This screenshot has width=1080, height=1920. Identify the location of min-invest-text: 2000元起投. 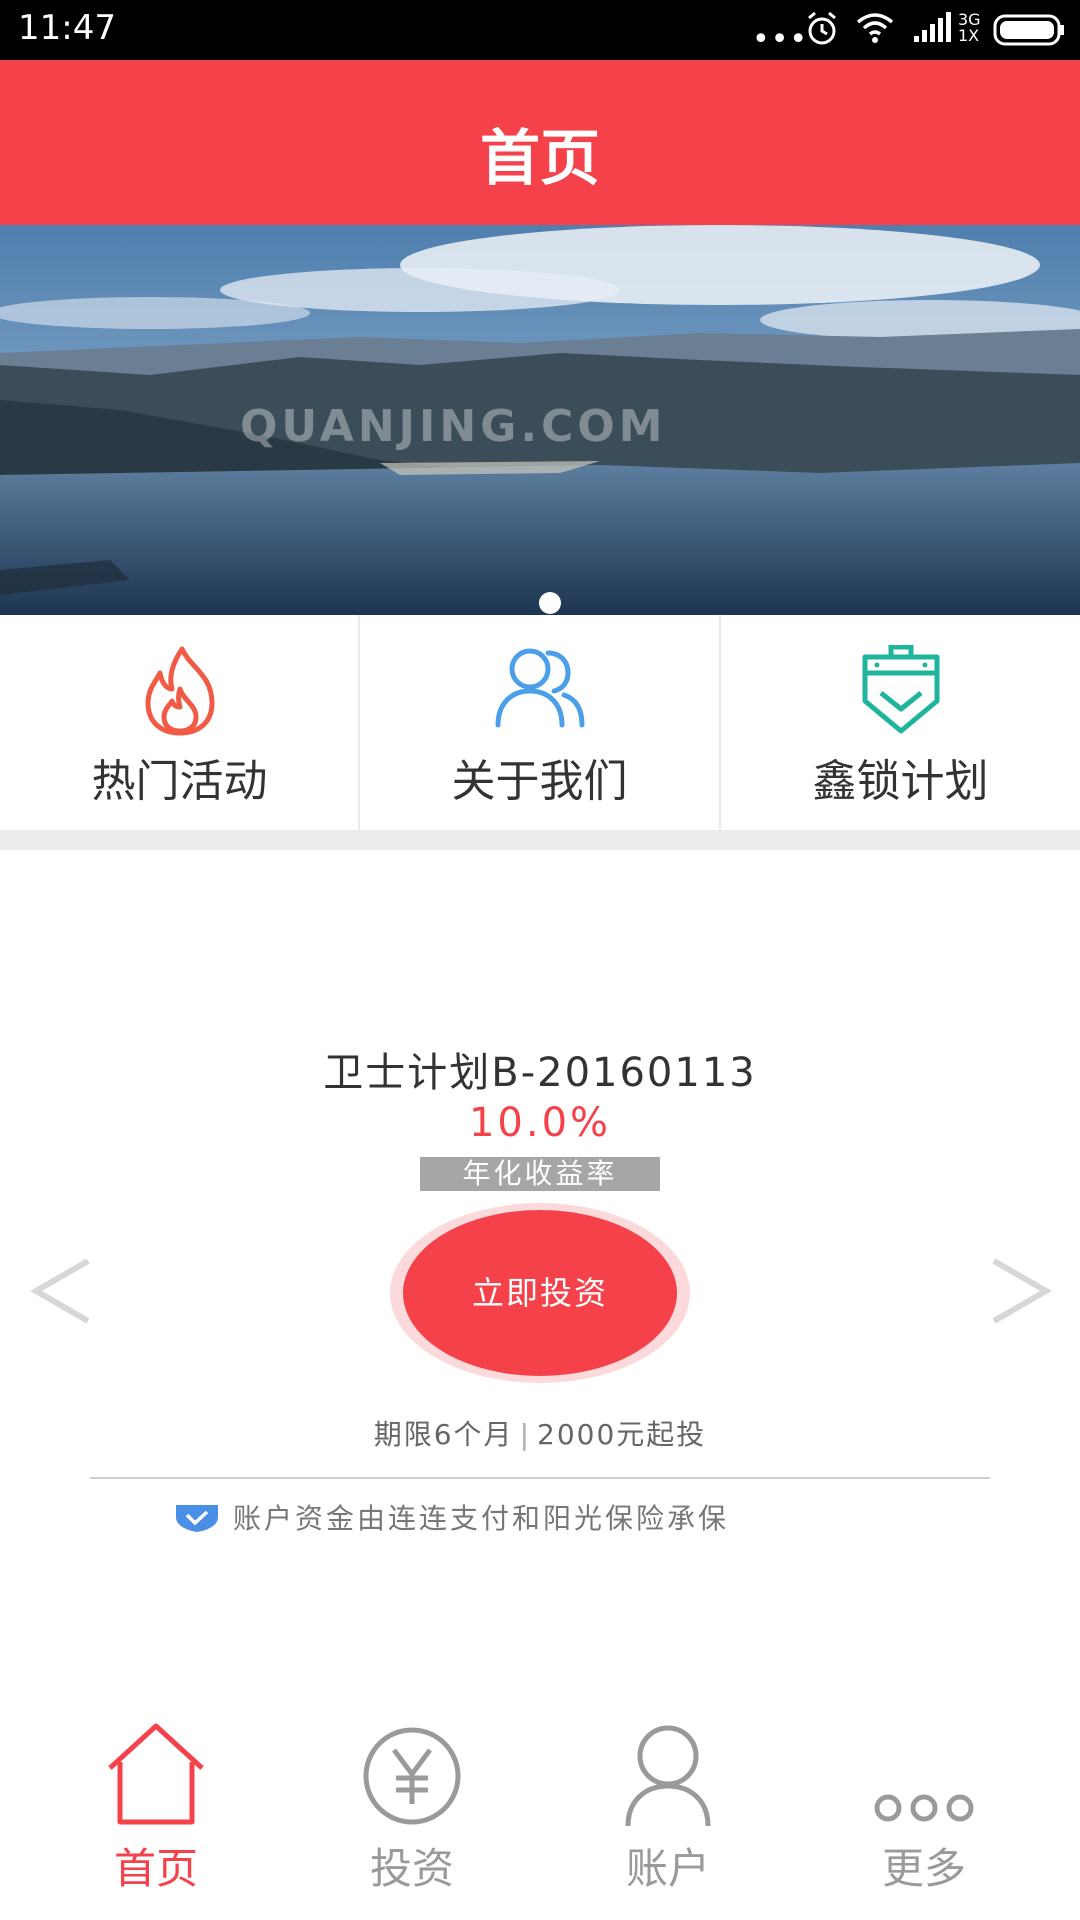
(622, 1434).